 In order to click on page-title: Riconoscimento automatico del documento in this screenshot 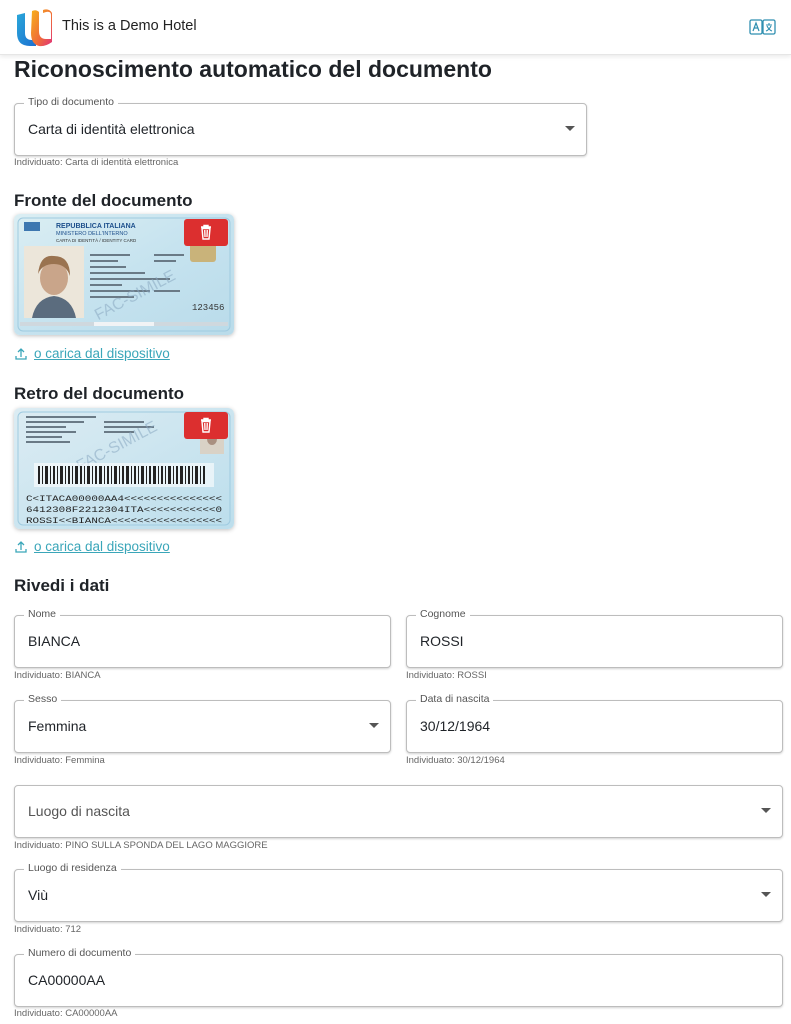, I will do `click(253, 69)`.